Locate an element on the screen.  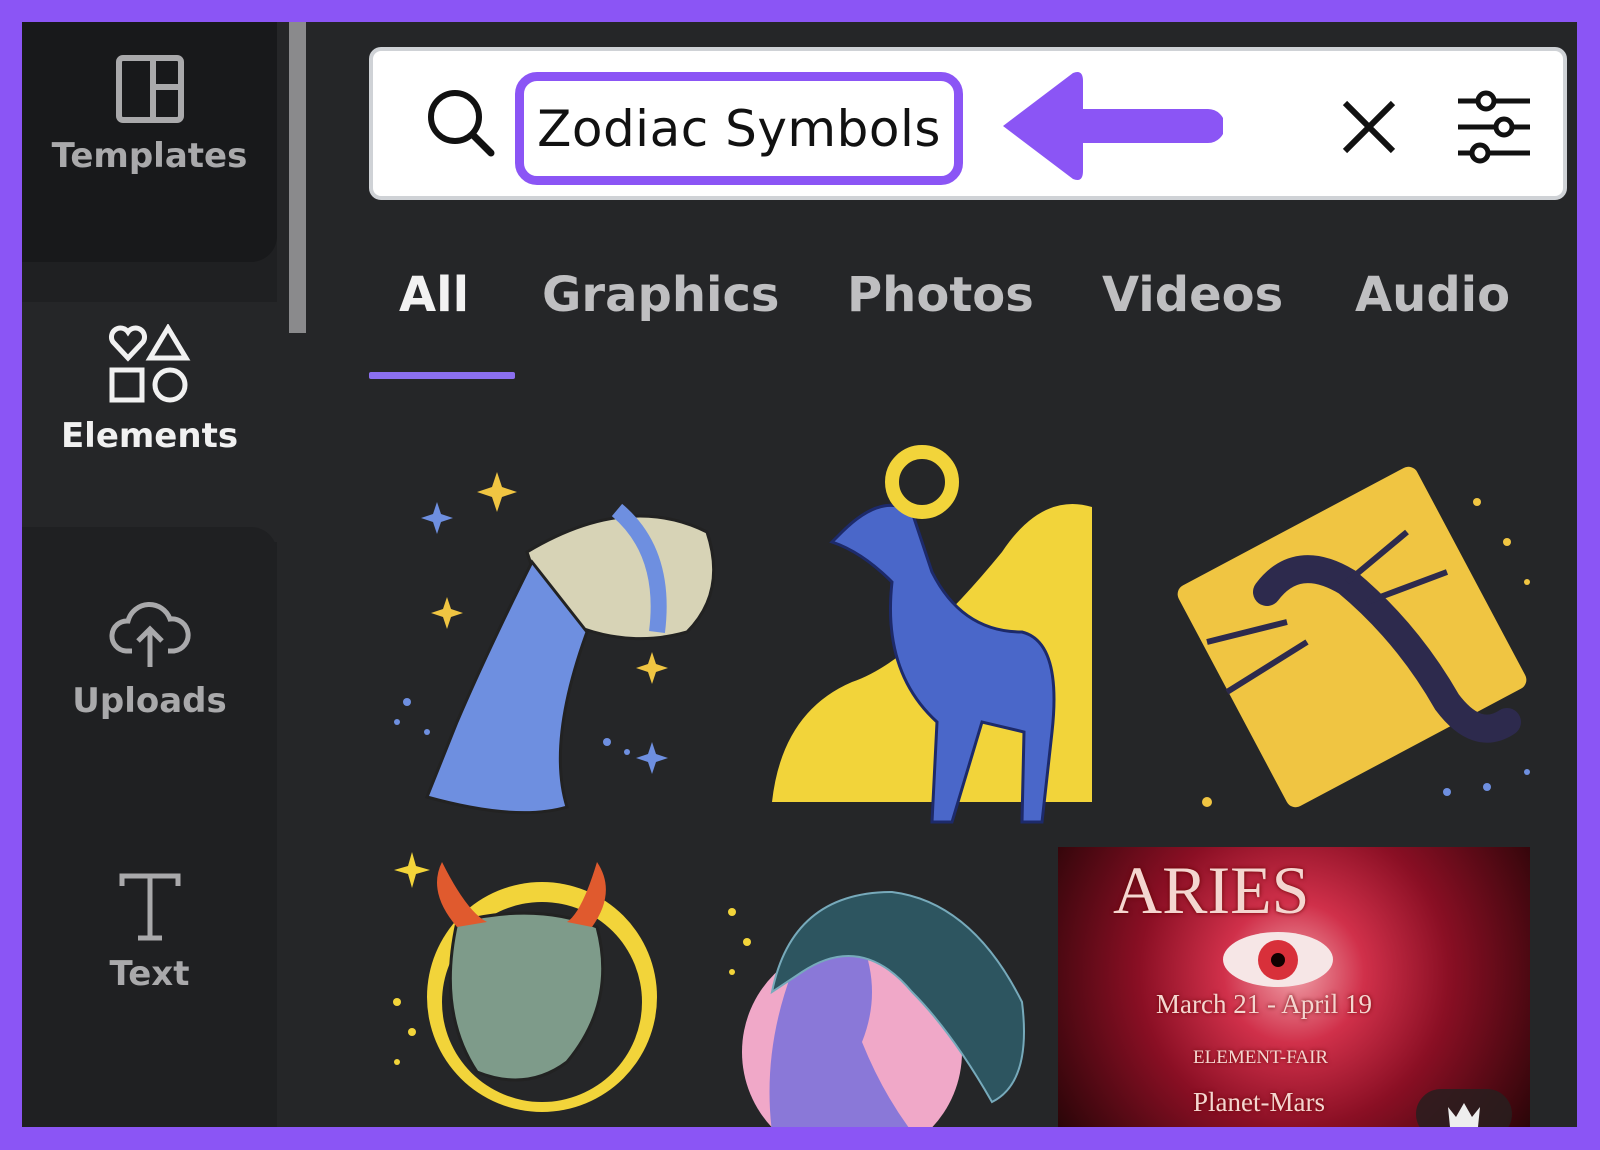
tab-all: All is located at coordinates (434, 295).